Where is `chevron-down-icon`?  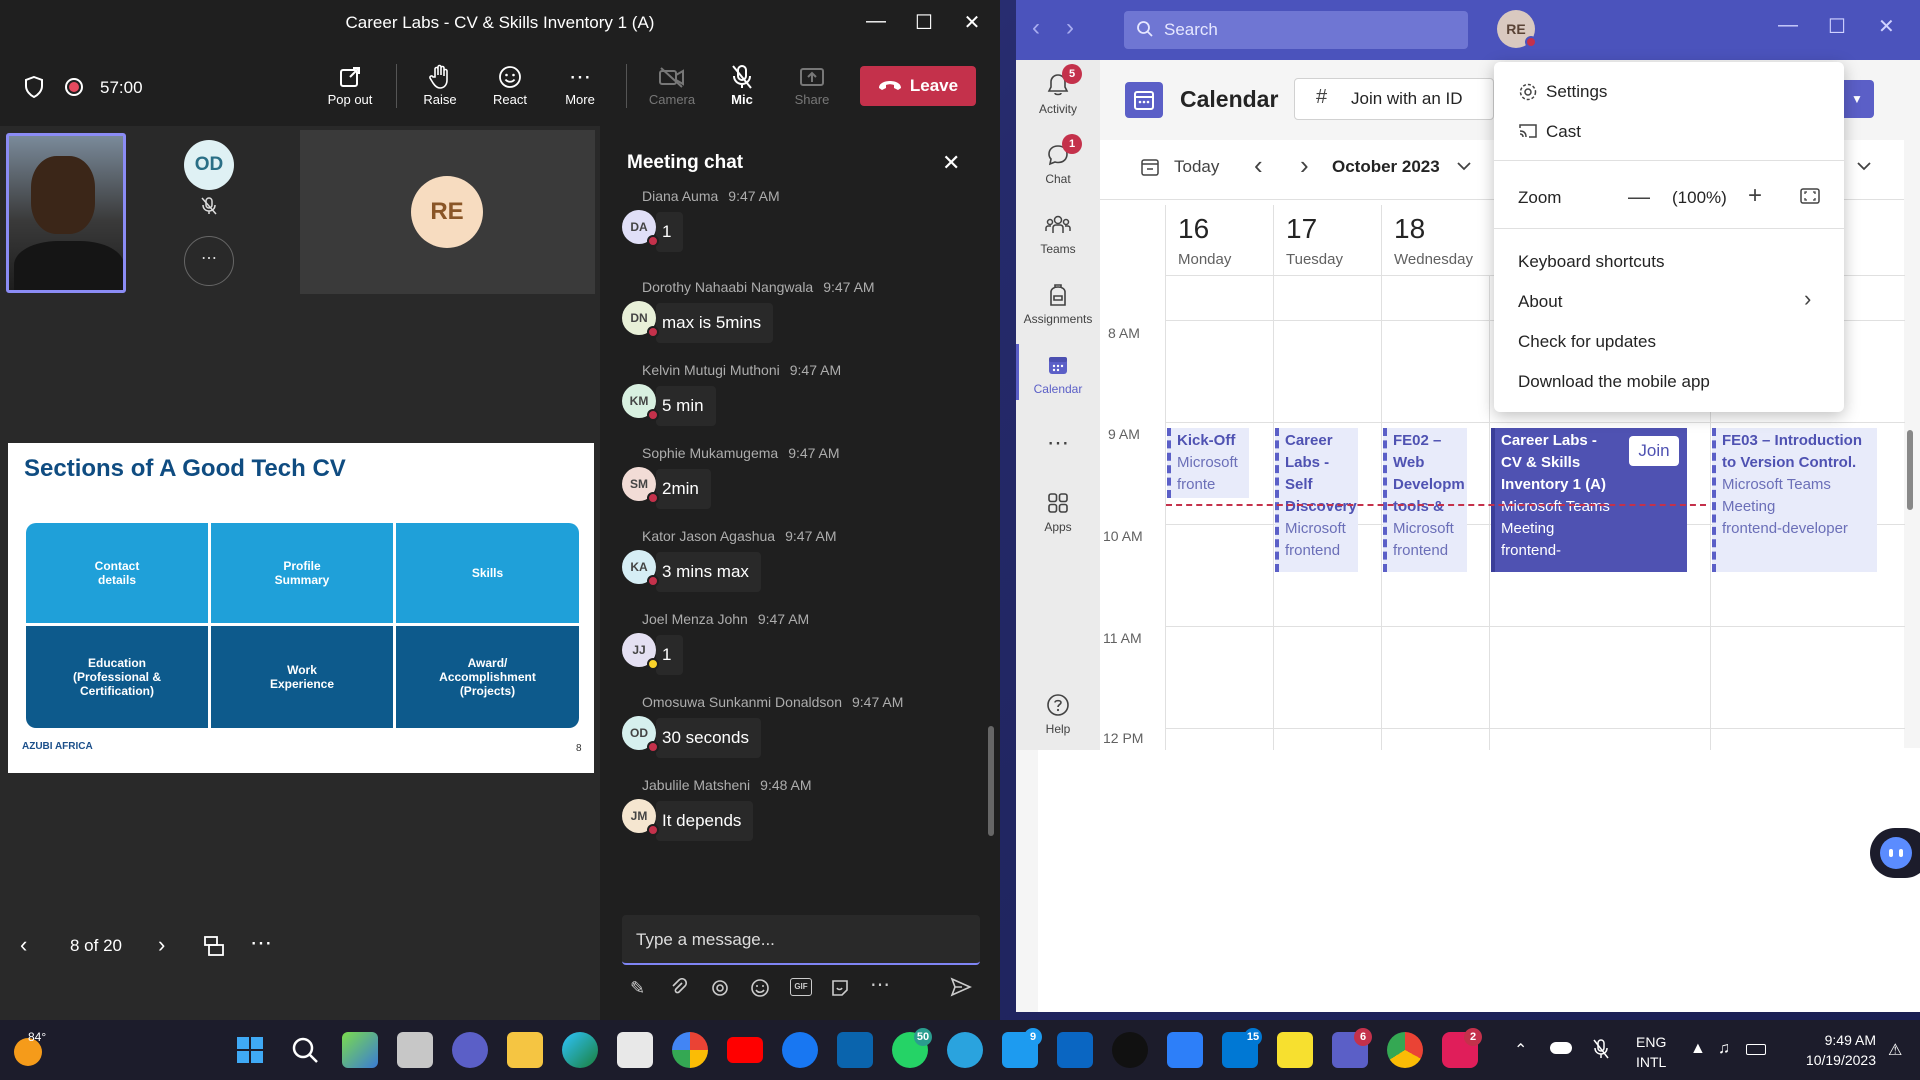 chevron-down-icon is located at coordinates (1464, 166).